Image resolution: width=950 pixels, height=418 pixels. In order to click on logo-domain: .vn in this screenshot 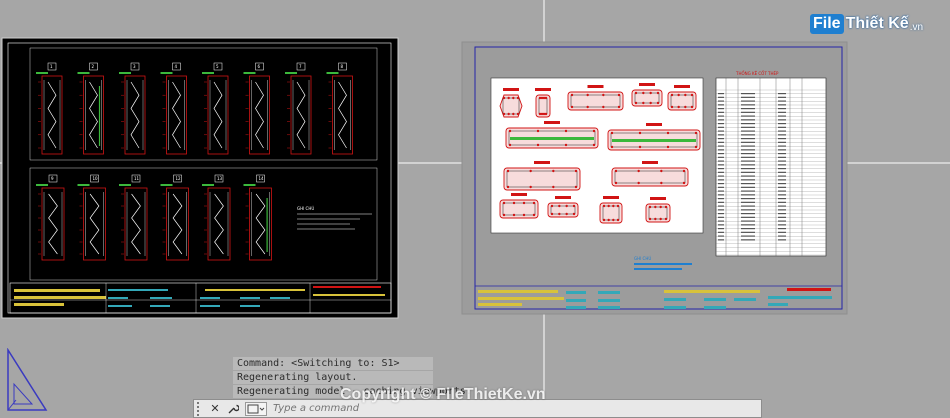, I will do `click(916, 27)`.